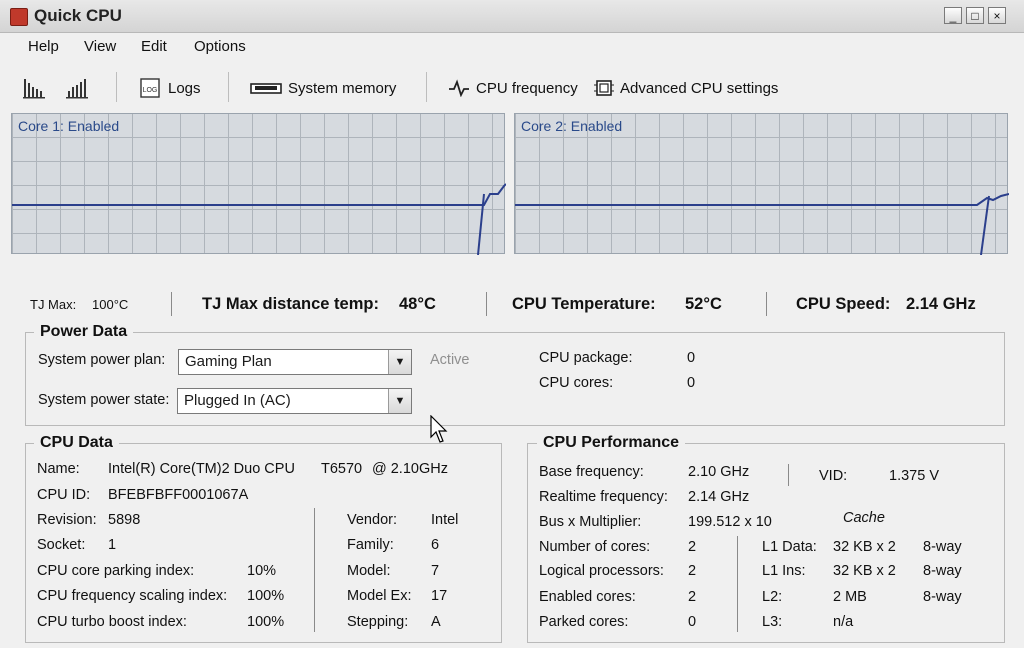 The image size is (1024, 648). I want to click on cpu-performance-title: CPU Performance, so click(611, 443).